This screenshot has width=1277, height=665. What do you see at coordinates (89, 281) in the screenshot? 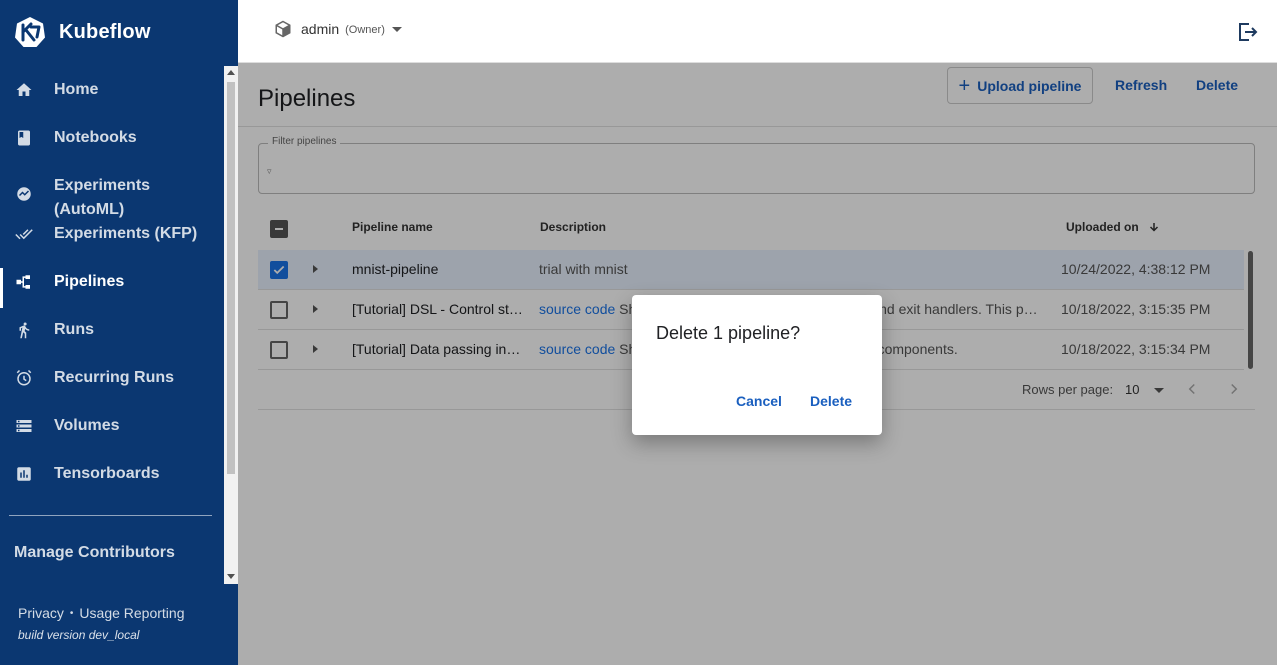
I see `sidebar-item-label: Pipelines` at bounding box center [89, 281].